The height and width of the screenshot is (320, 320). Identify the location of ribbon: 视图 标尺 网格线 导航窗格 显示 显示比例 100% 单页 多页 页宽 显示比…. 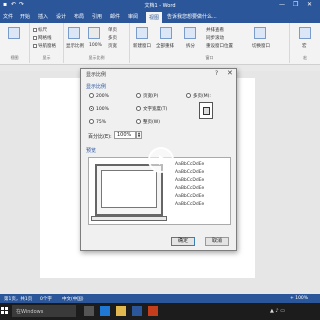
(160, 44).